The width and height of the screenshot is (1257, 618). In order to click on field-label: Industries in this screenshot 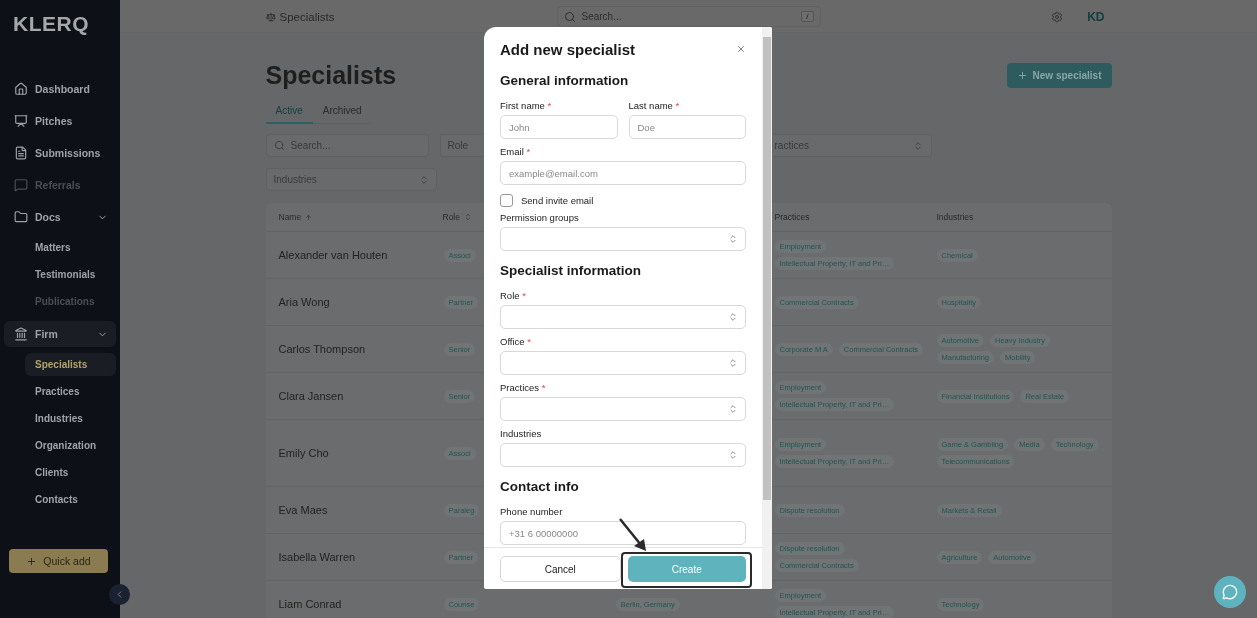, I will do `click(521, 434)`.